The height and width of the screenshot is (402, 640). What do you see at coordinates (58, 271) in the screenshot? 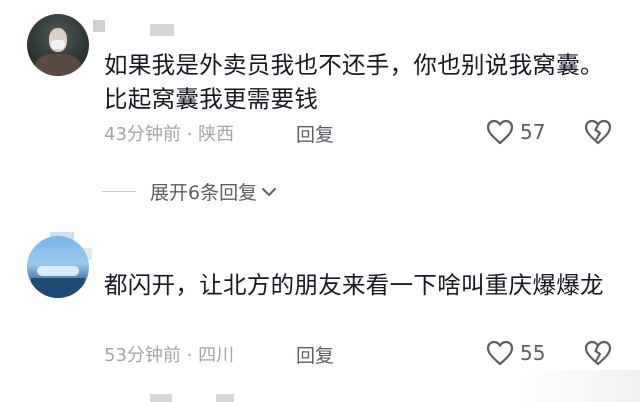
I see `avatar-cloud` at bounding box center [58, 271].